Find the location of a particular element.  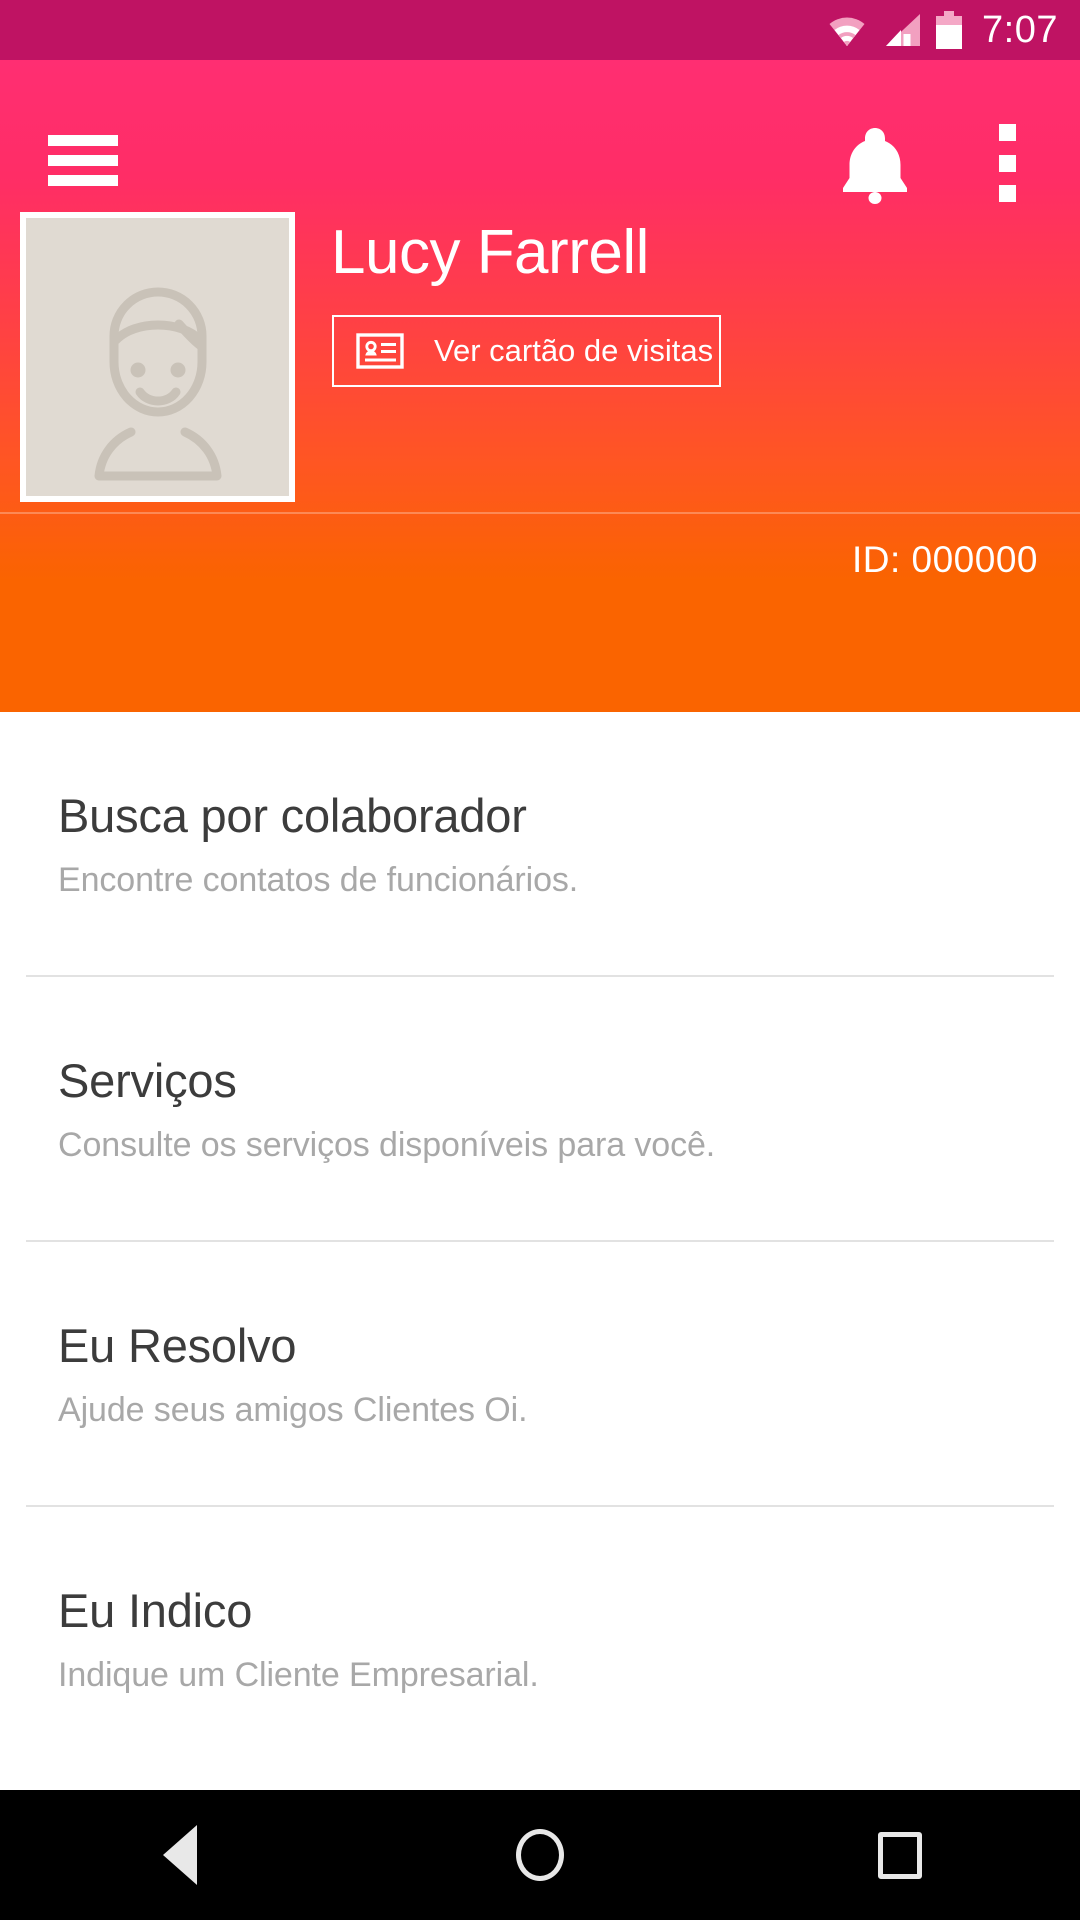

android-navigation-bar is located at coordinates (540, 1855).